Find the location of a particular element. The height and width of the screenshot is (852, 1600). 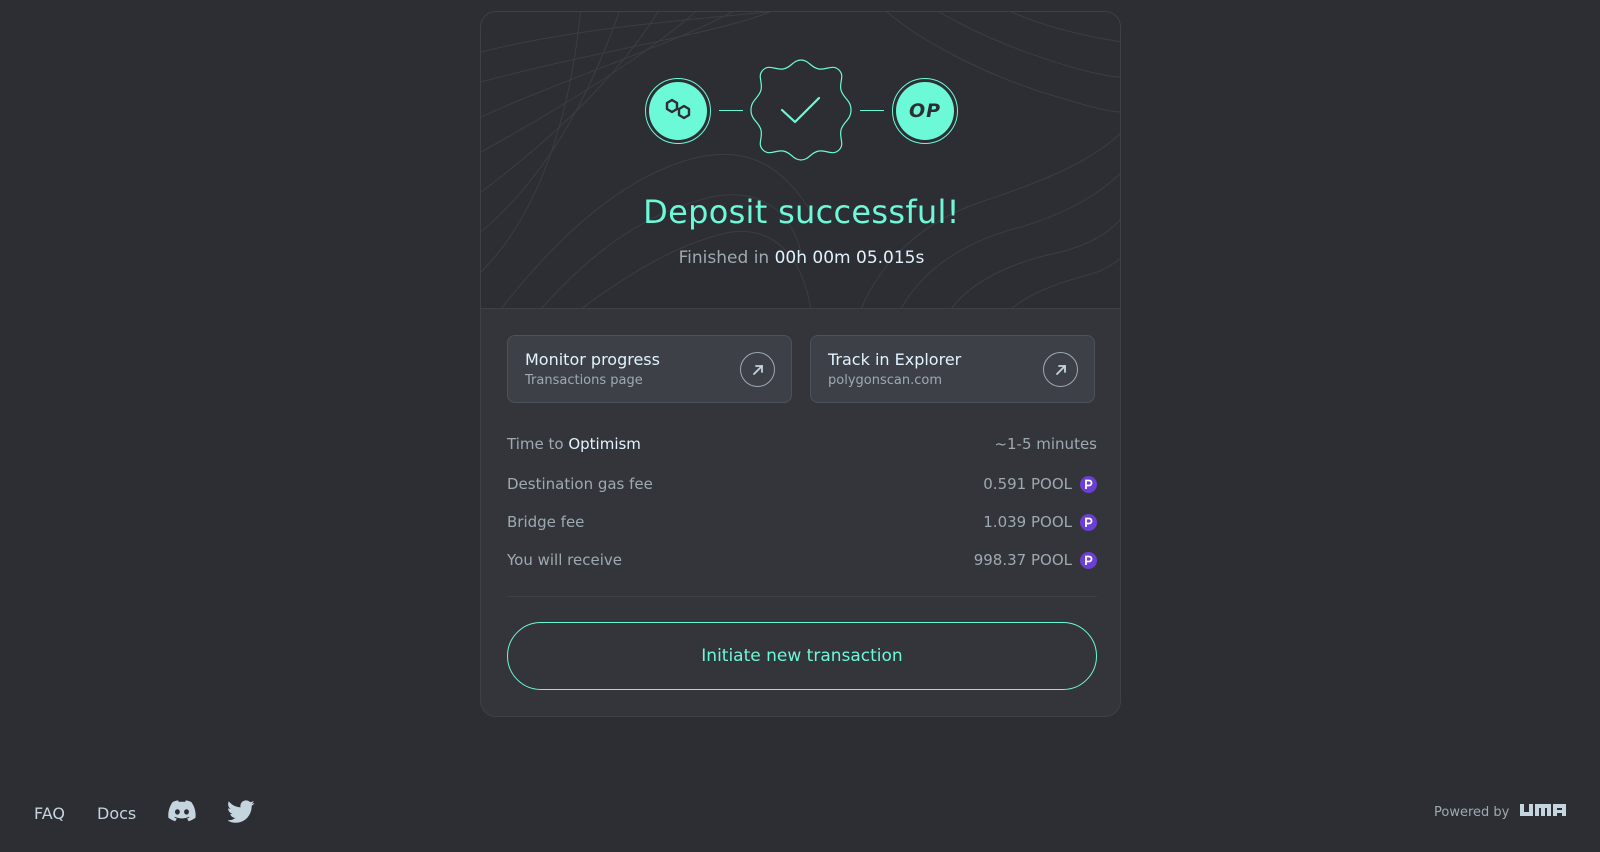

row-label: You will receive is located at coordinates (564, 560).